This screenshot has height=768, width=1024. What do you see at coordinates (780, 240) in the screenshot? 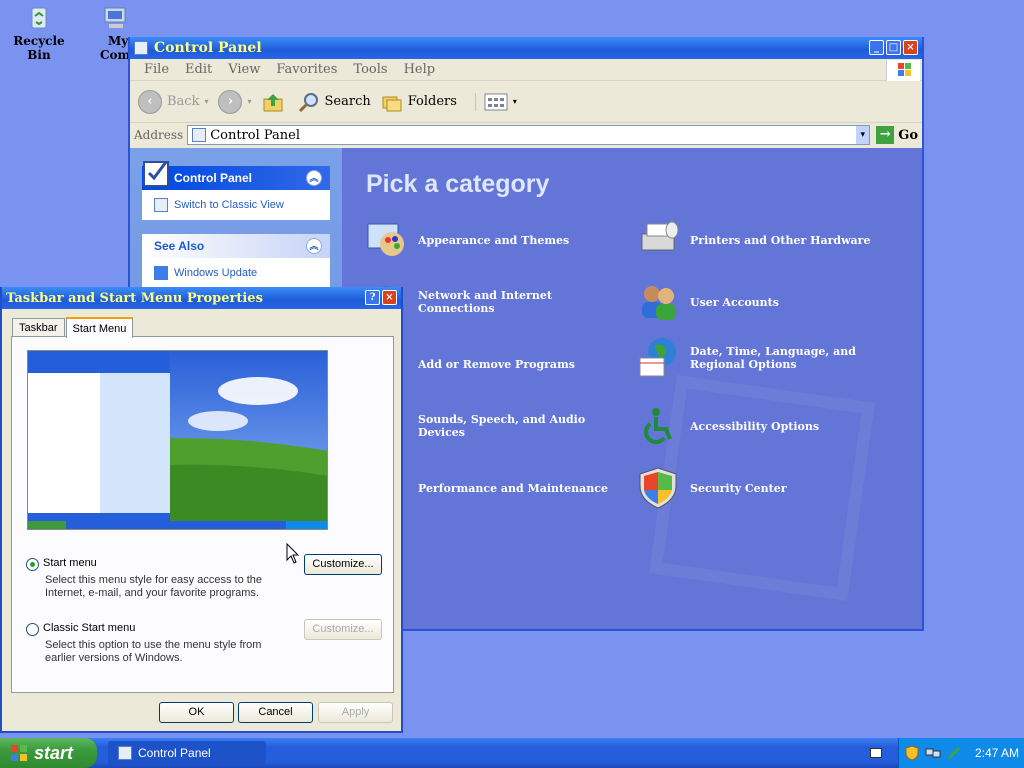
I see `printers-hardware-label: Printers and Other Hardware` at bounding box center [780, 240].